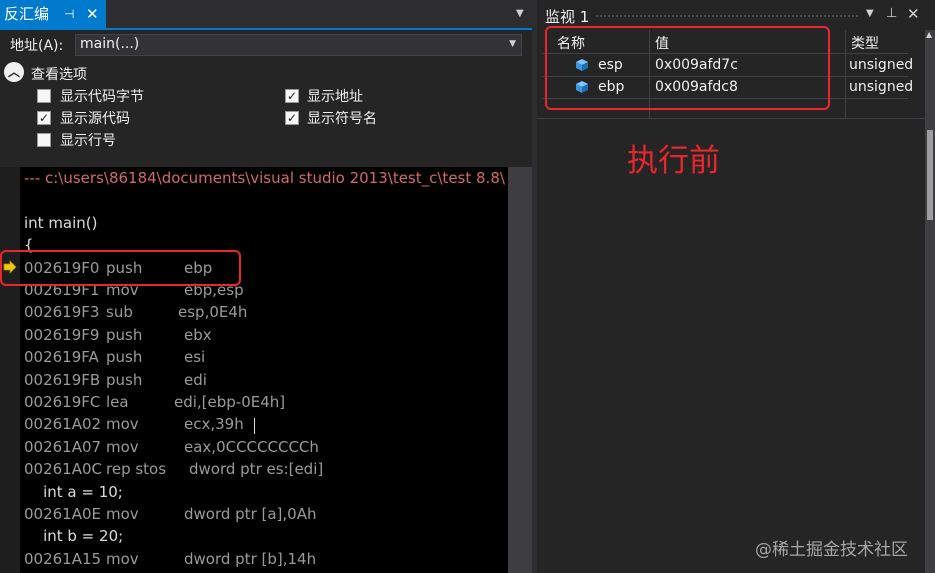 The width and height of the screenshot is (935, 573). Describe the element at coordinates (170, 558) in the screenshot. I see `asm-line: 00261A15 mov dword ptr [b],14h` at that location.